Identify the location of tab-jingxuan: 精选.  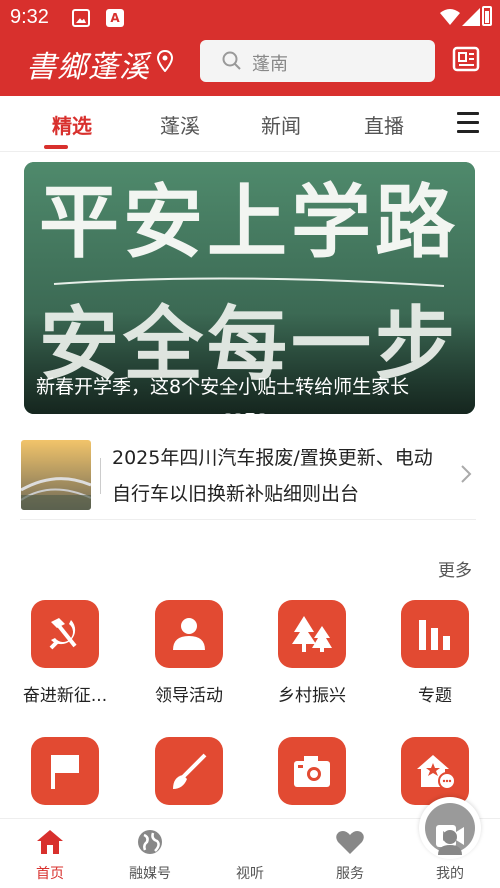
(72, 124).